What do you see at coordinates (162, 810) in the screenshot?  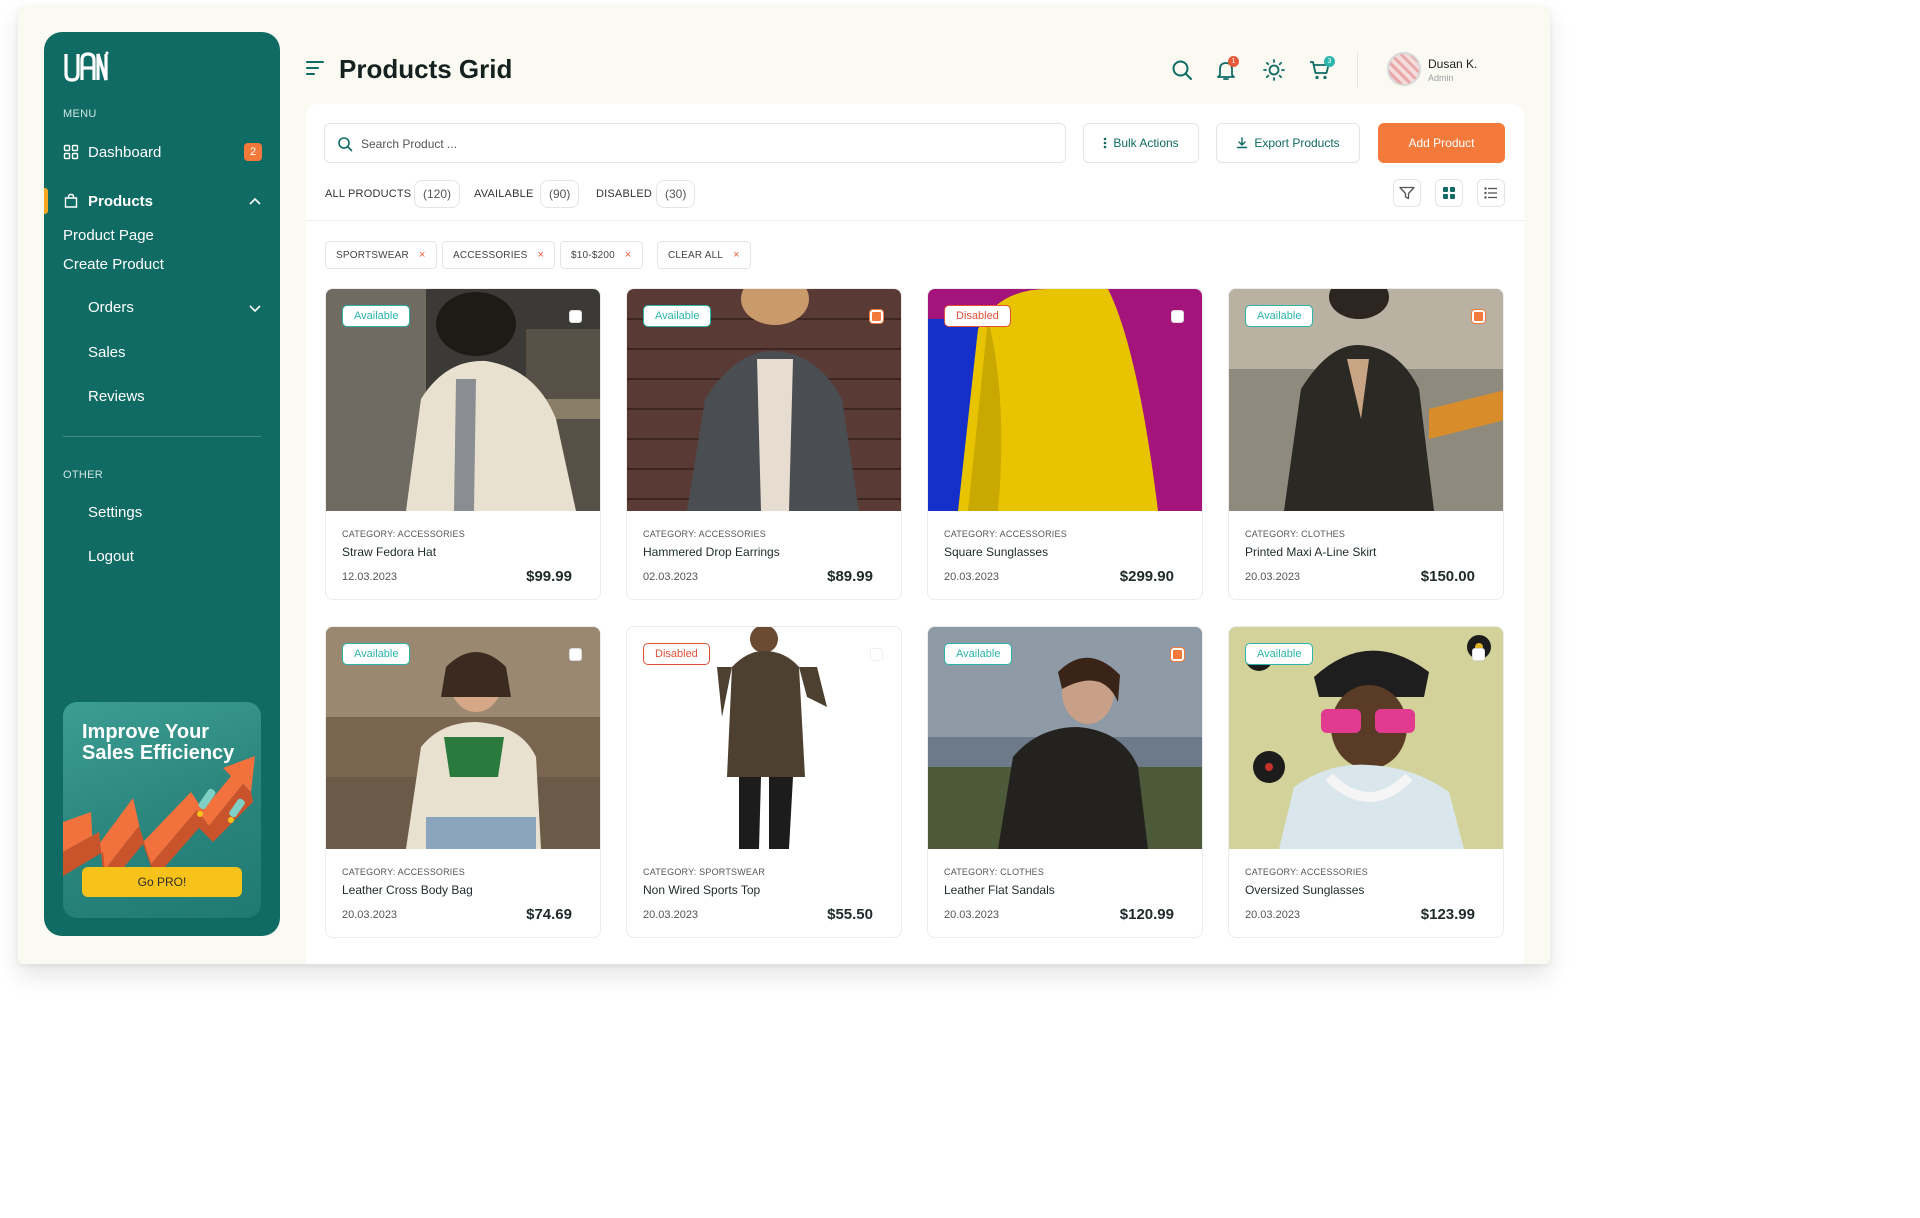 I see `promo-card: Improve Your Sales Efficiency Go PRO!` at bounding box center [162, 810].